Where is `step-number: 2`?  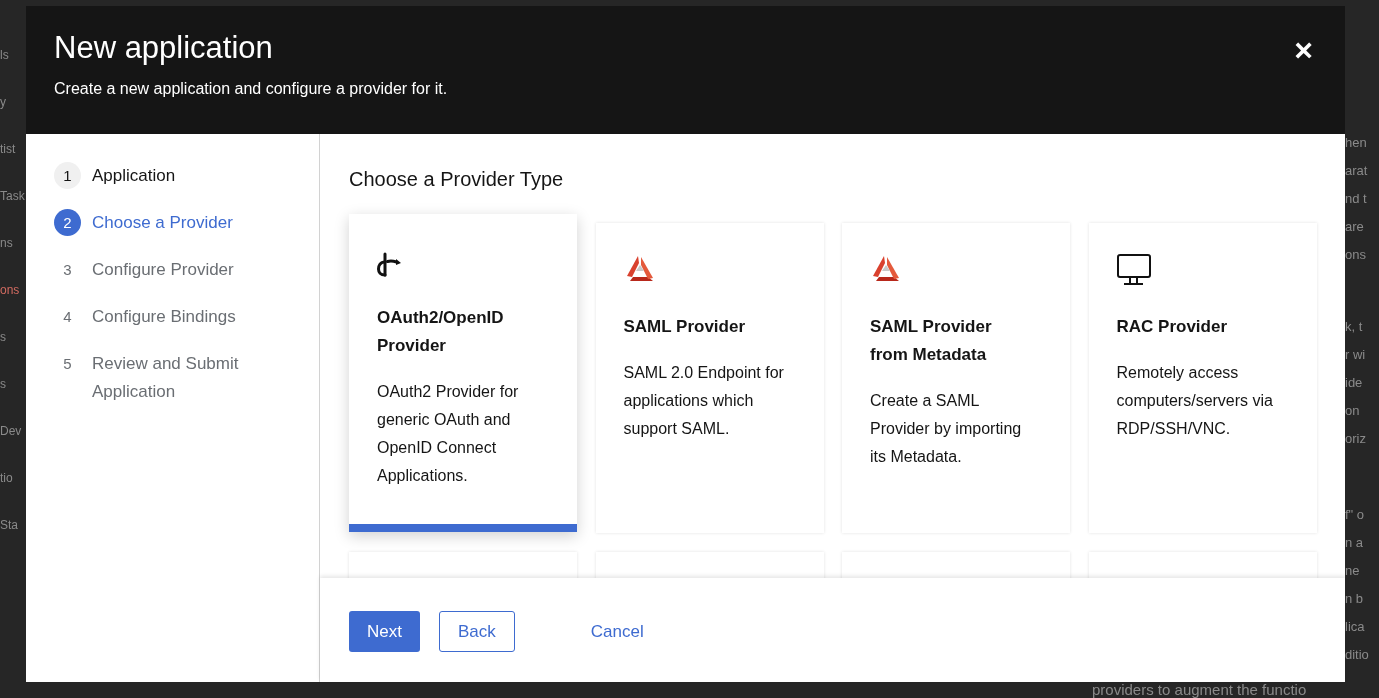 step-number: 2 is located at coordinates (67, 222).